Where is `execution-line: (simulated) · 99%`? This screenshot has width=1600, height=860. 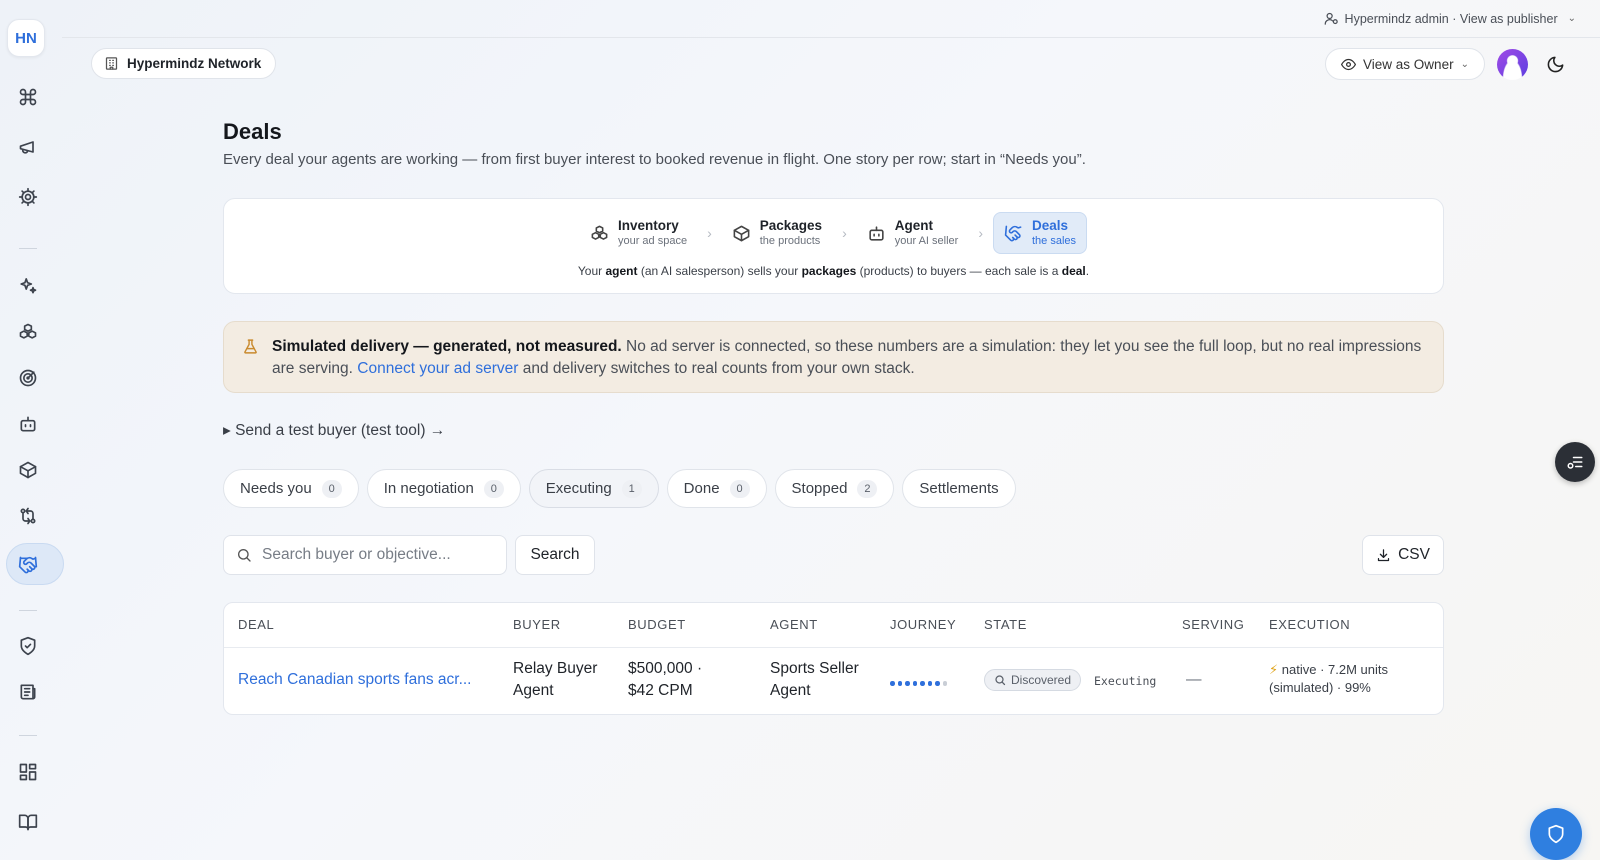
execution-line: (simulated) · 99% is located at coordinates (1320, 687).